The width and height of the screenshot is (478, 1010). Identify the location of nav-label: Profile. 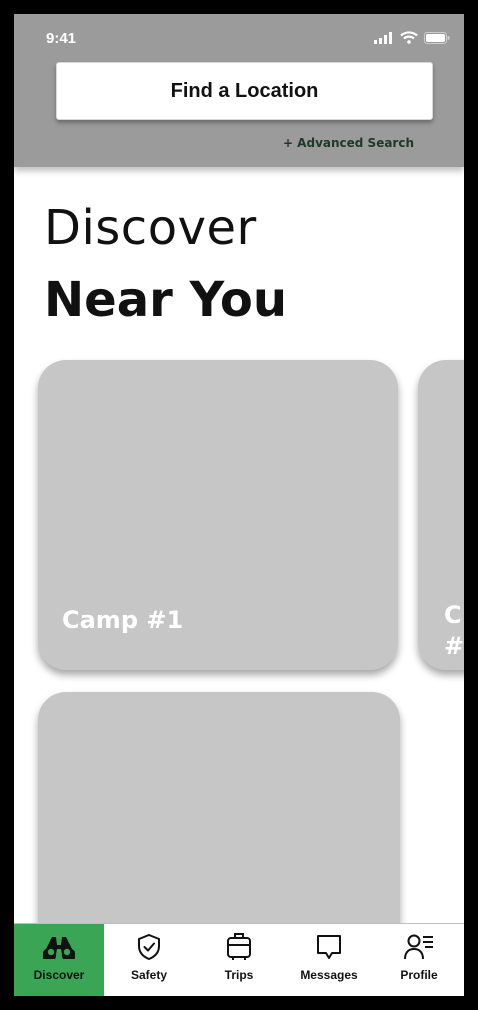
(419, 975).